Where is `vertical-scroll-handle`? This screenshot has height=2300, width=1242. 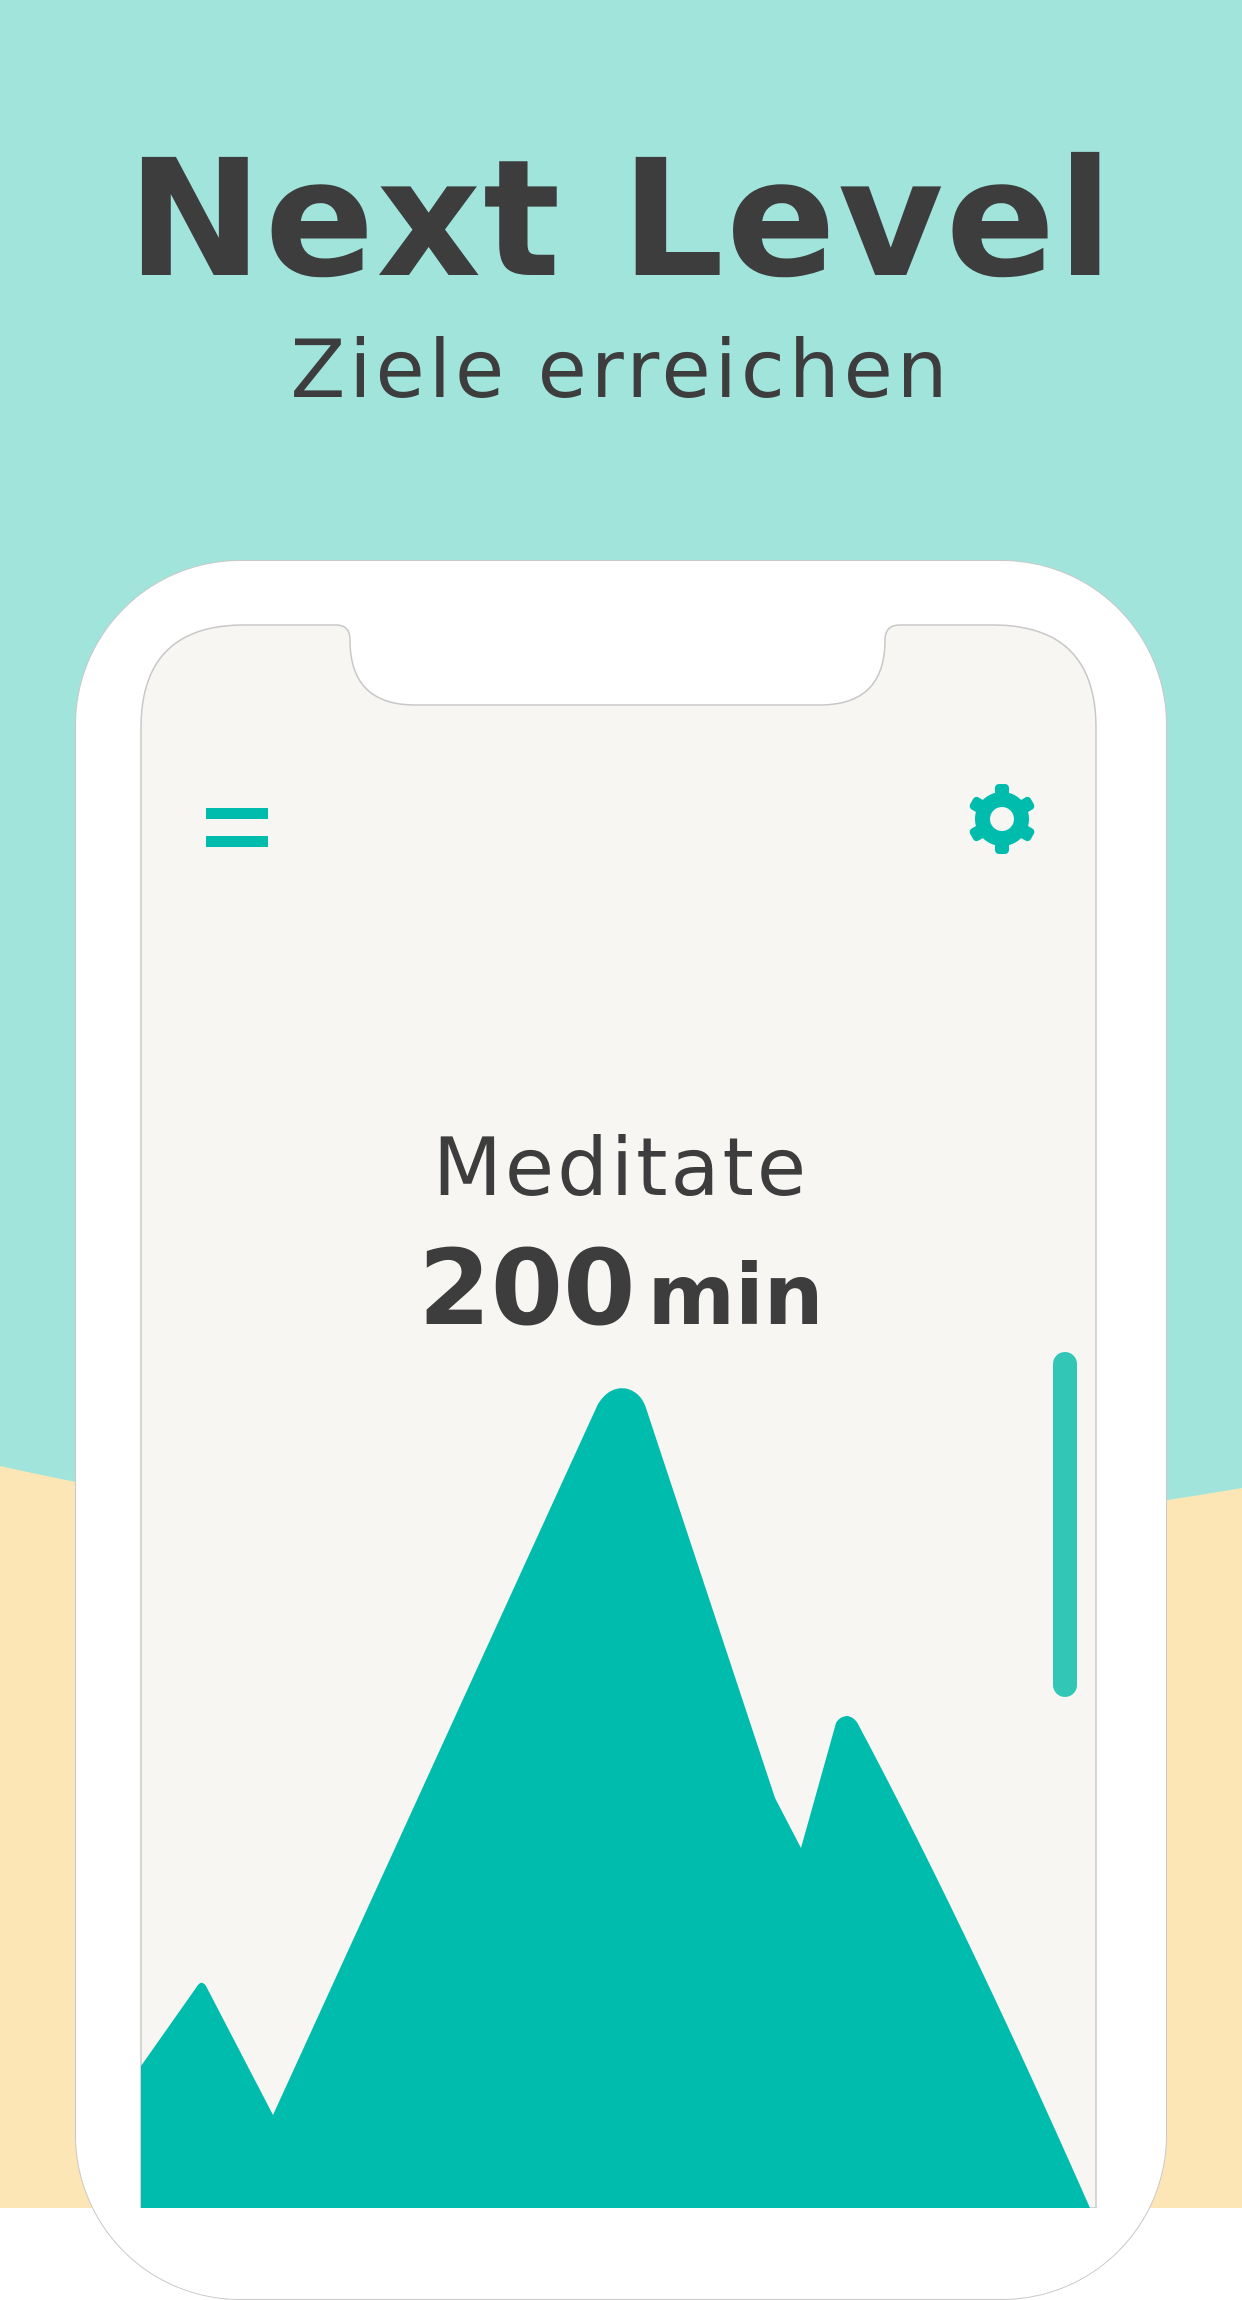
vertical-scroll-handle is located at coordinates (1065, 1524).